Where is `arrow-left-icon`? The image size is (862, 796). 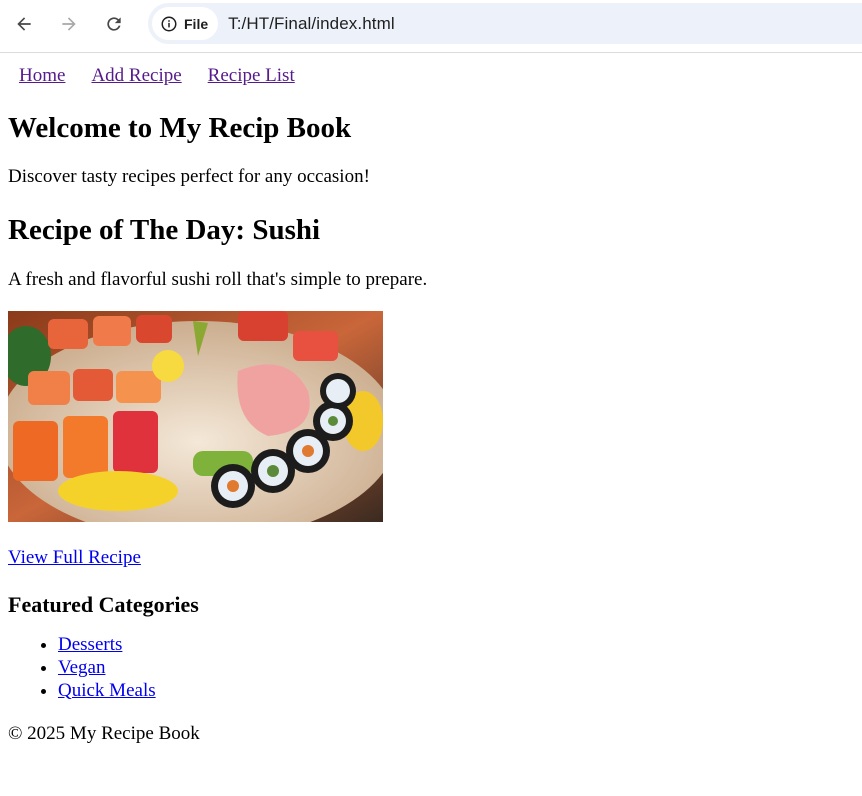 arrow-left-icon is located at coordinates (24, 24).